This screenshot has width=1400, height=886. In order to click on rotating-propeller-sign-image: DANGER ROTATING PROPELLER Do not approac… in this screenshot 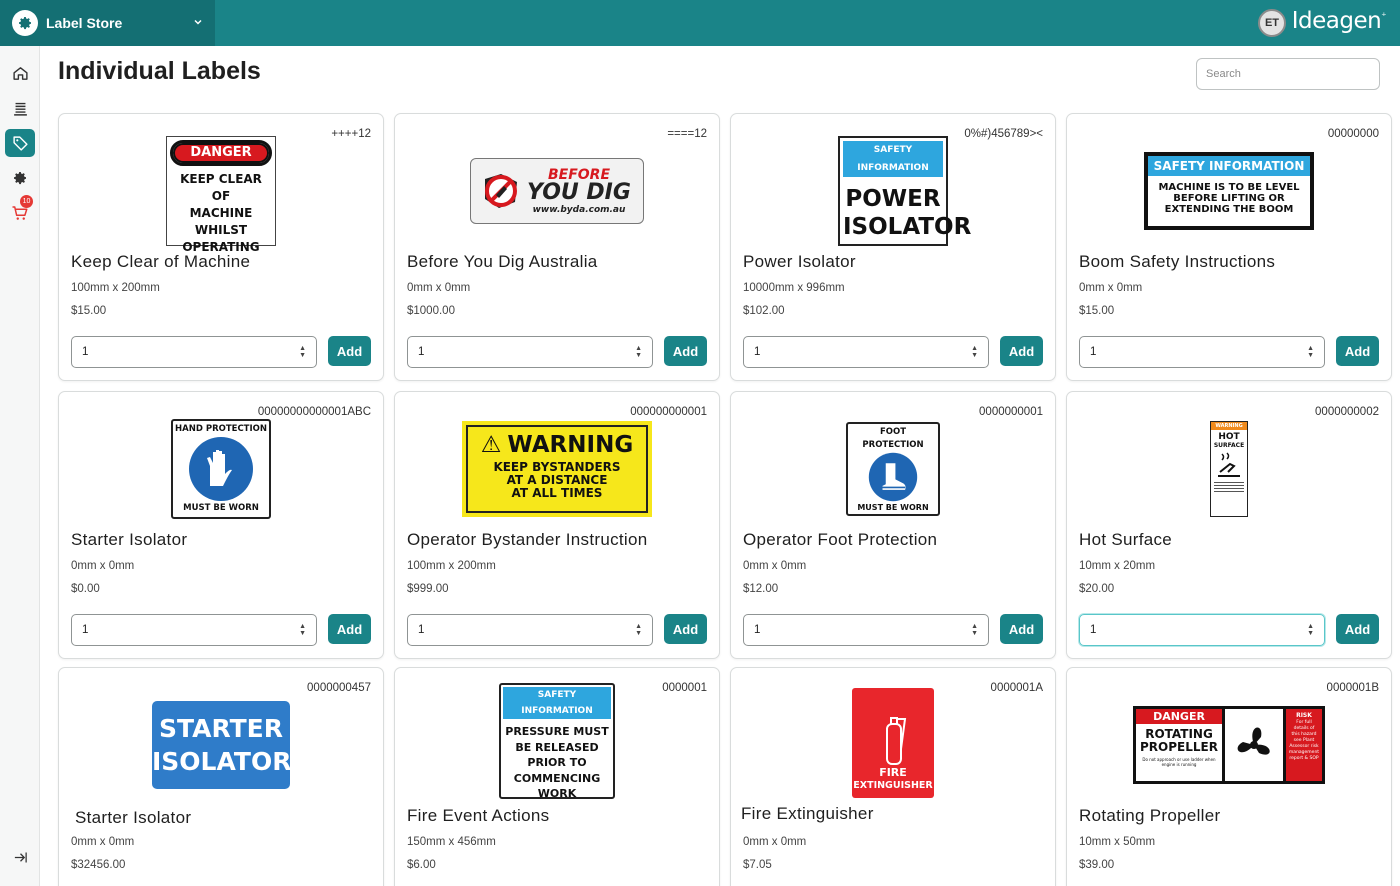, I will do `click(1229, 745)`.